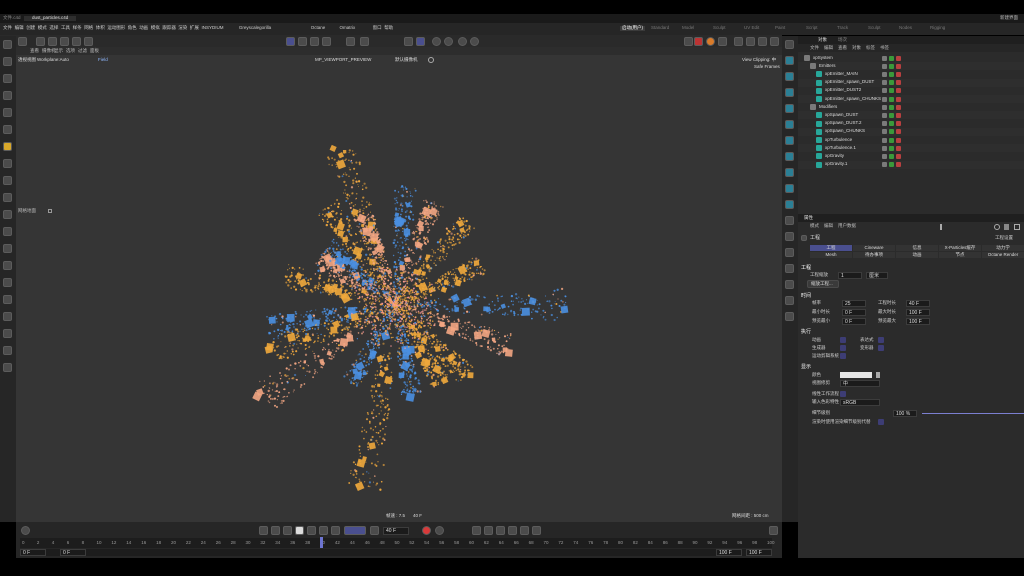 This screenshot has height=576, width=1024. What do you see at coordinates (843, 394) in the screenshot?
I see `linear-workflow-checkbox` at bounding box center [843, 394].